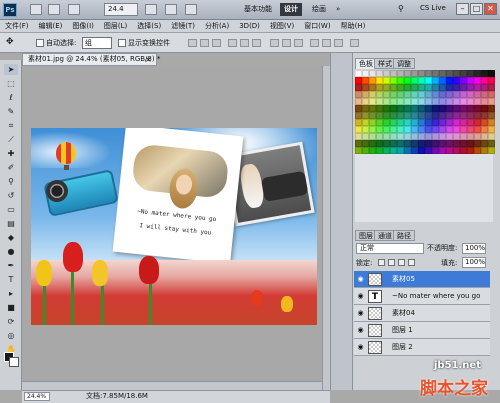 The image size is (500, 403). I want to click on arrange-documents-icon, so click(171, 9).